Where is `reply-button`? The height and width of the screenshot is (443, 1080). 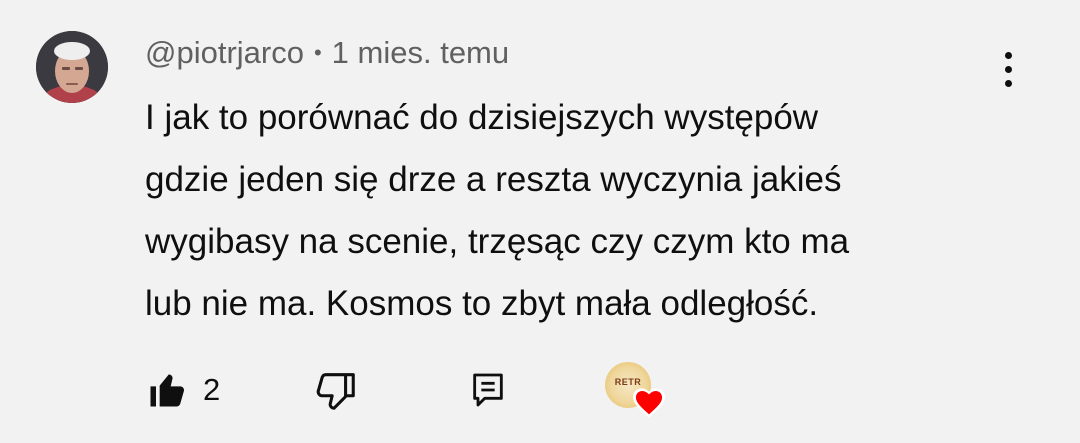
reply-button is located at coordinates (488, 390).